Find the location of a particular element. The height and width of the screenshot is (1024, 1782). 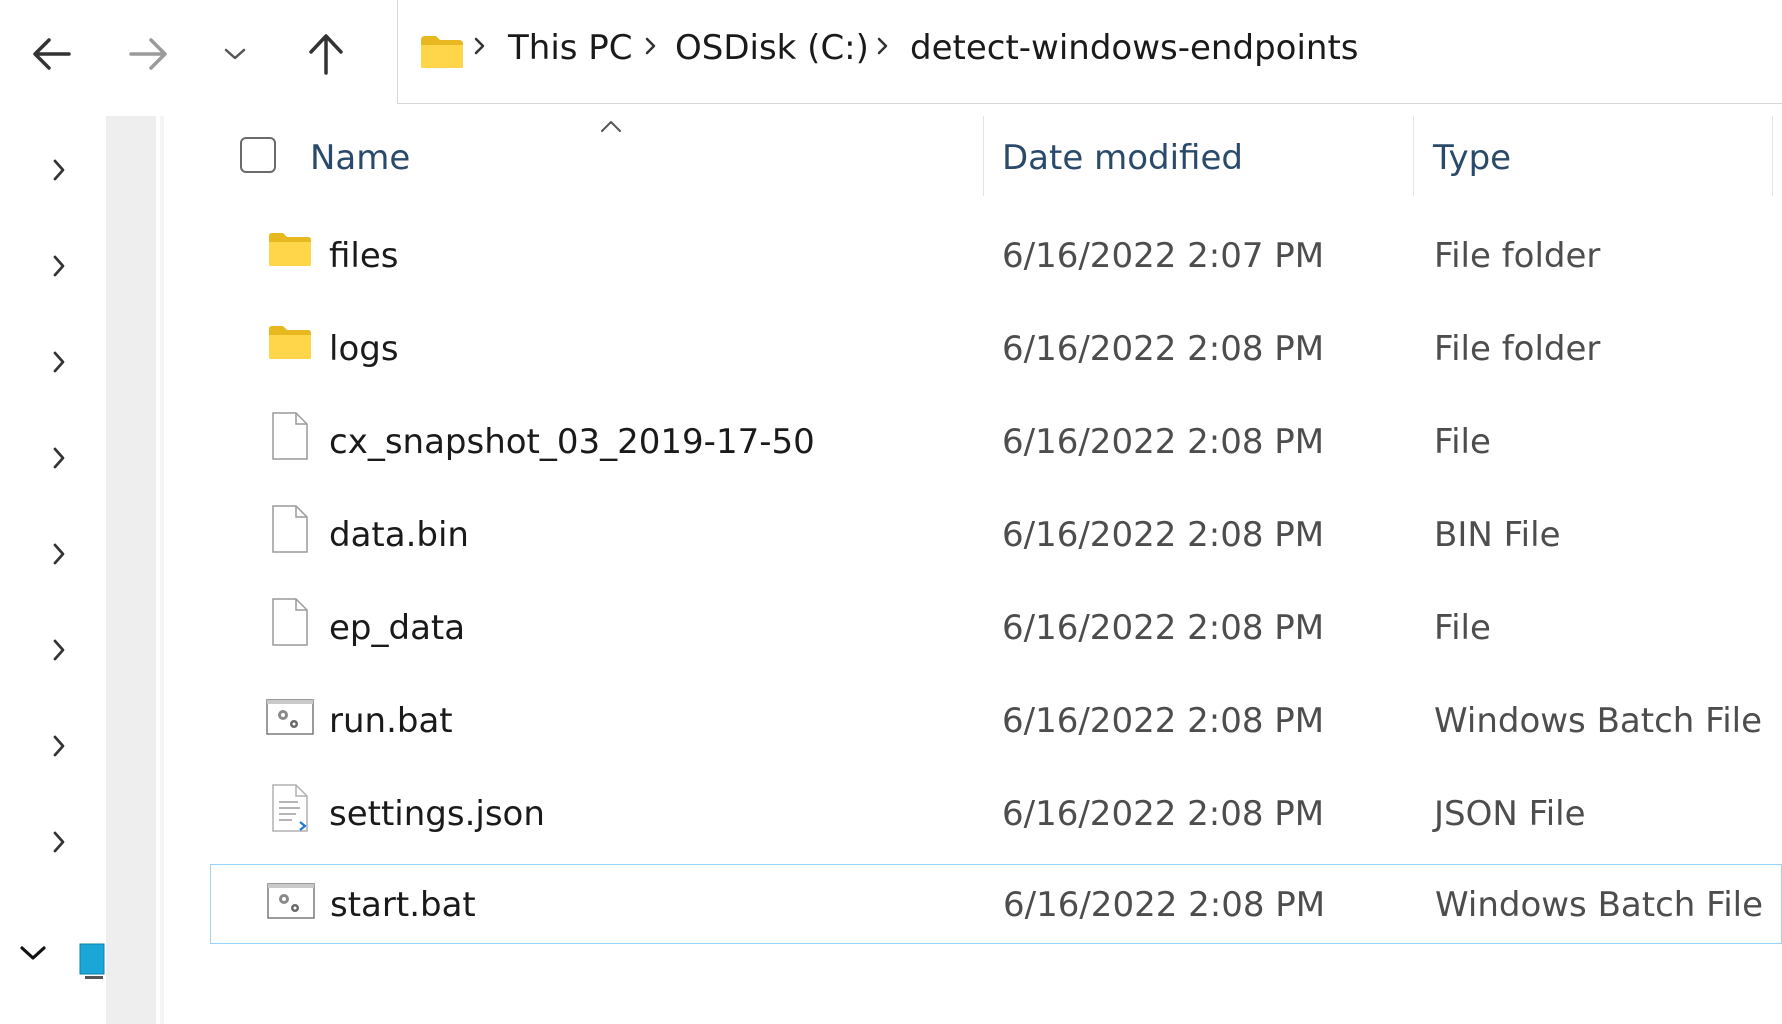

breadcrumb-current-folder: detect-windows-endpoints is located at coordinates (1134, 48).